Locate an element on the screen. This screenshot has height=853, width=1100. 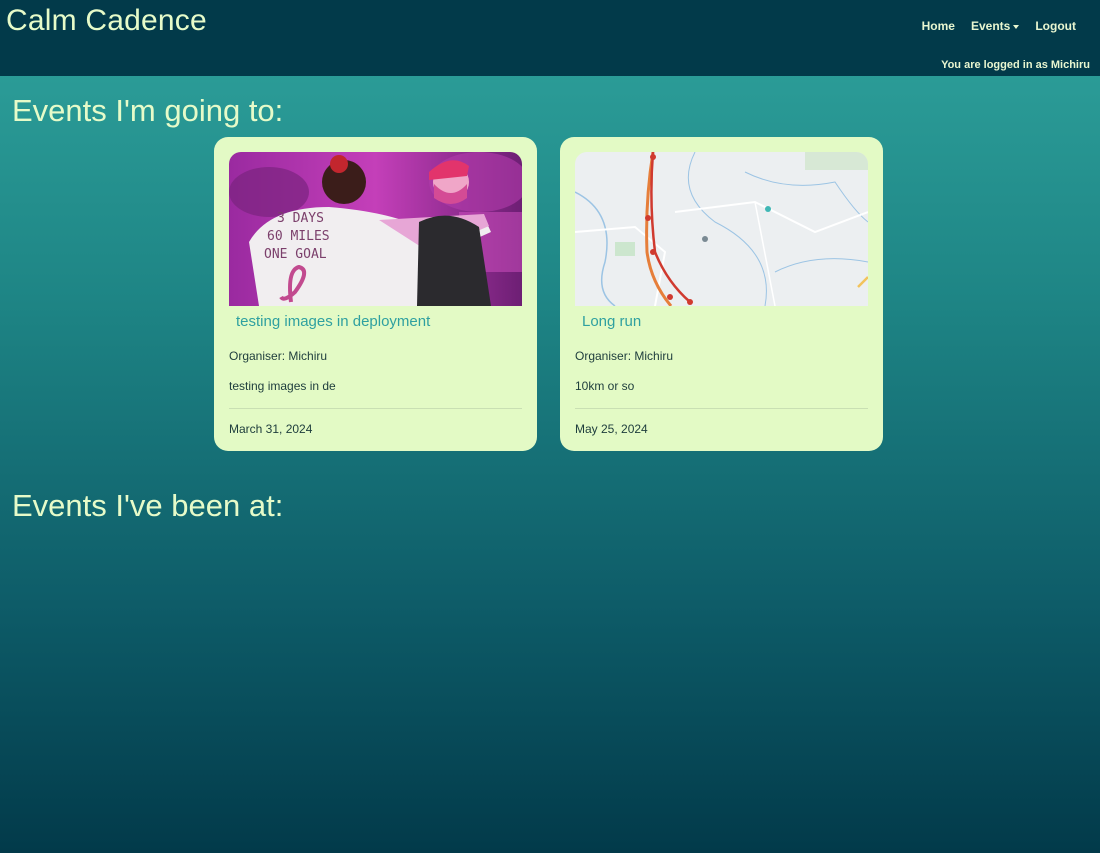
event-description: 10km or so is located at coordinates (605, 386).